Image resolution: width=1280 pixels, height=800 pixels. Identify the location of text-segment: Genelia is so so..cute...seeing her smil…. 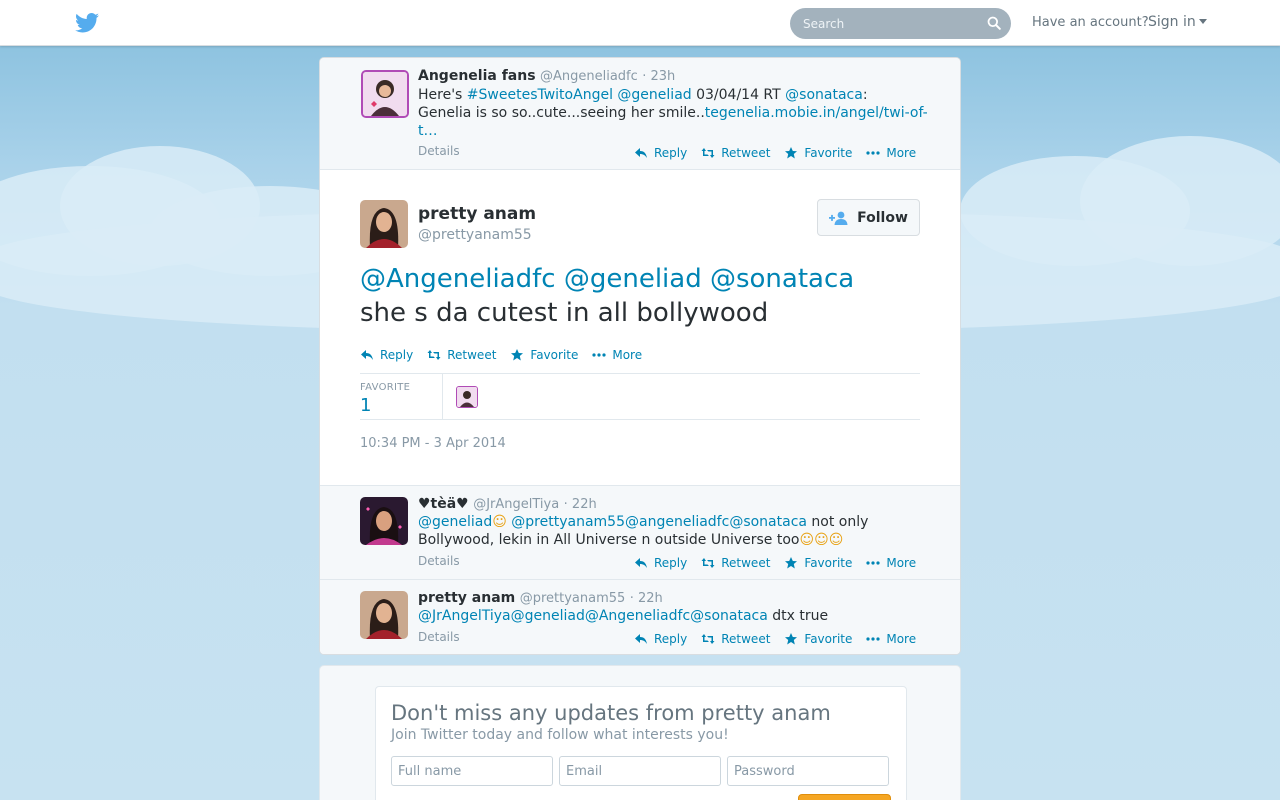
(561, 113).